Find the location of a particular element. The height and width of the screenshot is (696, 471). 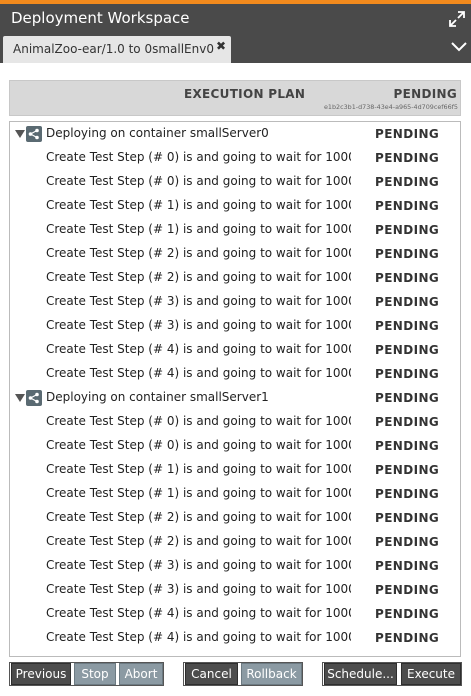

group-label: Deploying on container smallServer0 is located at coordinates (157, 133).